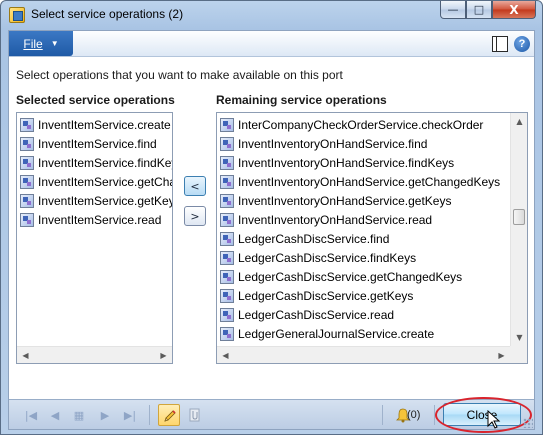 This screenshot has width=543, height=435. I want to click on list-item-label: LedgerCashDiscService.getChangedKeys, so click(350, 276).